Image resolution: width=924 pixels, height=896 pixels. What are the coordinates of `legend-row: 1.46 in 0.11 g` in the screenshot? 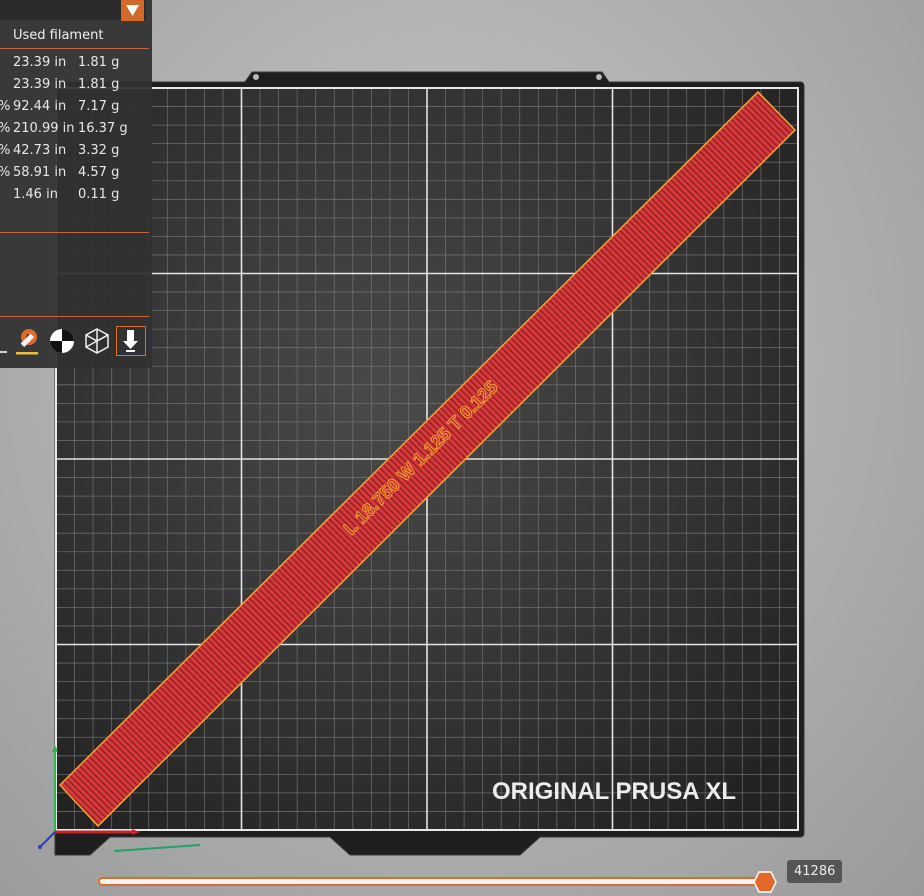 It's located at (76, 198).